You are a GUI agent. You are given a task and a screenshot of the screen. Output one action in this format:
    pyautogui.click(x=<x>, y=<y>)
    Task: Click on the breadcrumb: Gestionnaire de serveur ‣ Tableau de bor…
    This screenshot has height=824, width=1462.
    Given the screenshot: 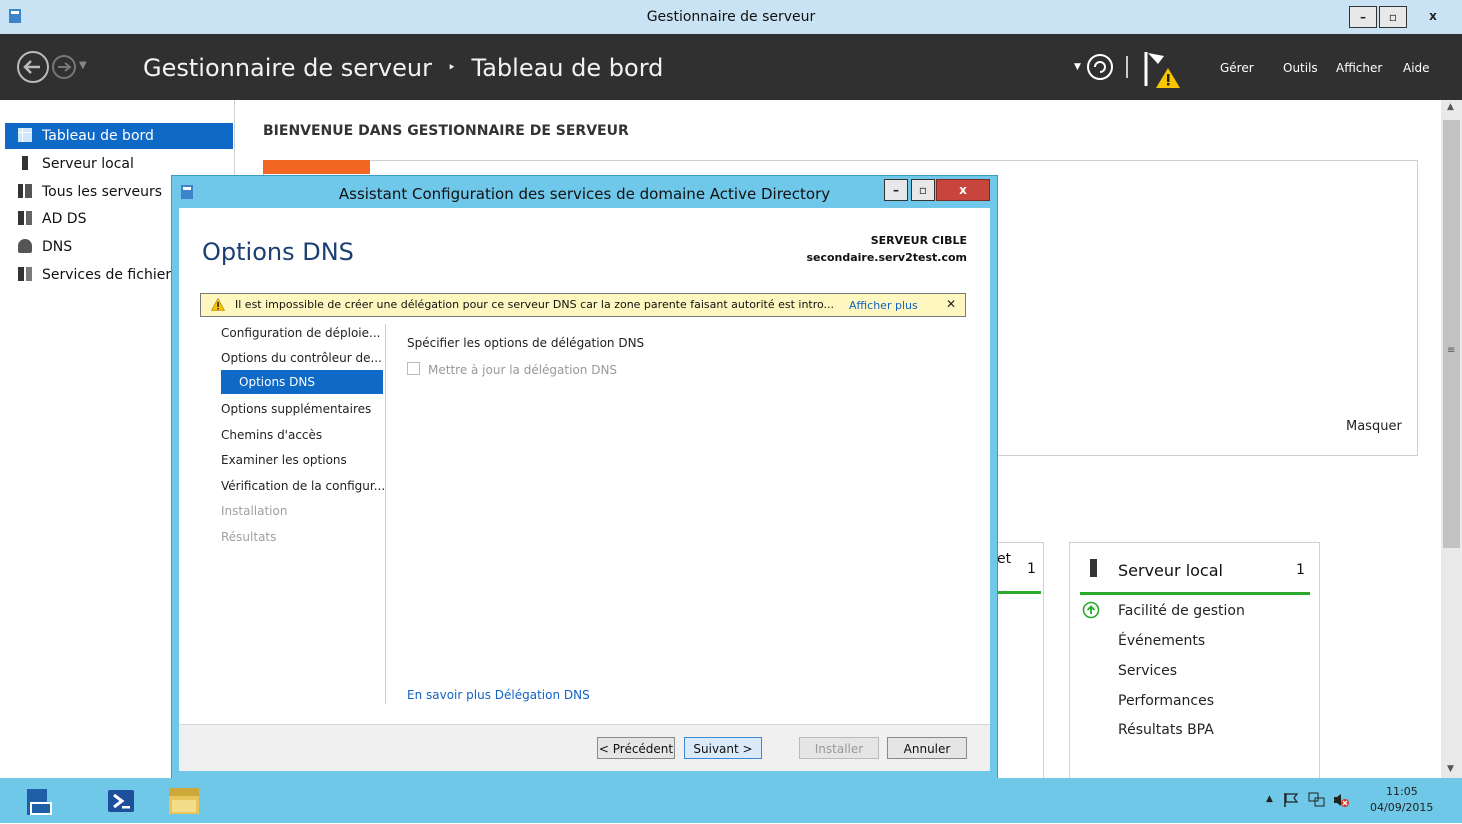 What is the action you would take?
    pyautogui.click(x=403, y=68)
    